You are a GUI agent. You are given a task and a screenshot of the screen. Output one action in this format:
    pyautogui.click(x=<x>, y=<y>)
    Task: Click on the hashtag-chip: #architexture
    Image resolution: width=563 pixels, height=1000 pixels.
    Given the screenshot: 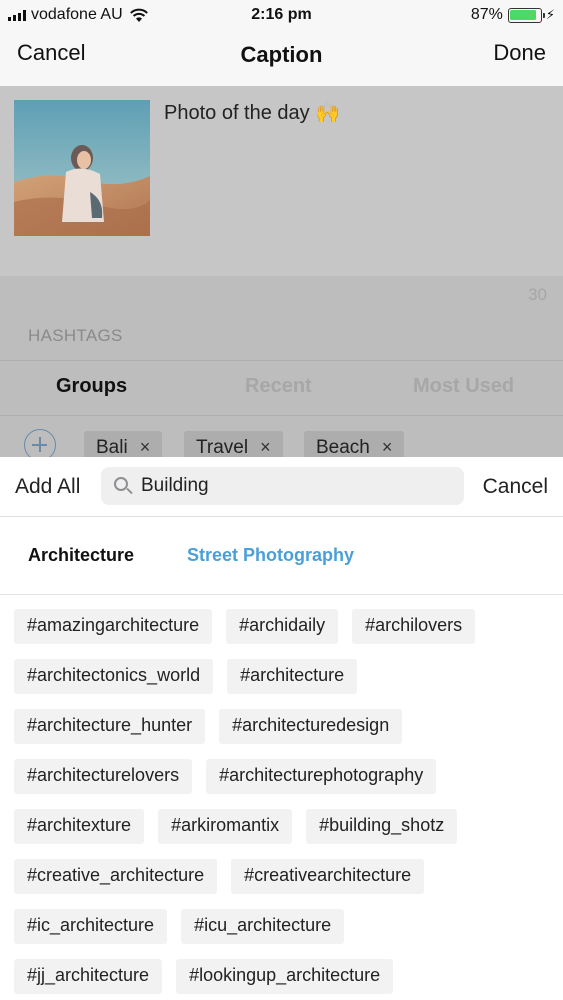 What is the action you would take?
    pyautogui.click(x=79, y=826)
    